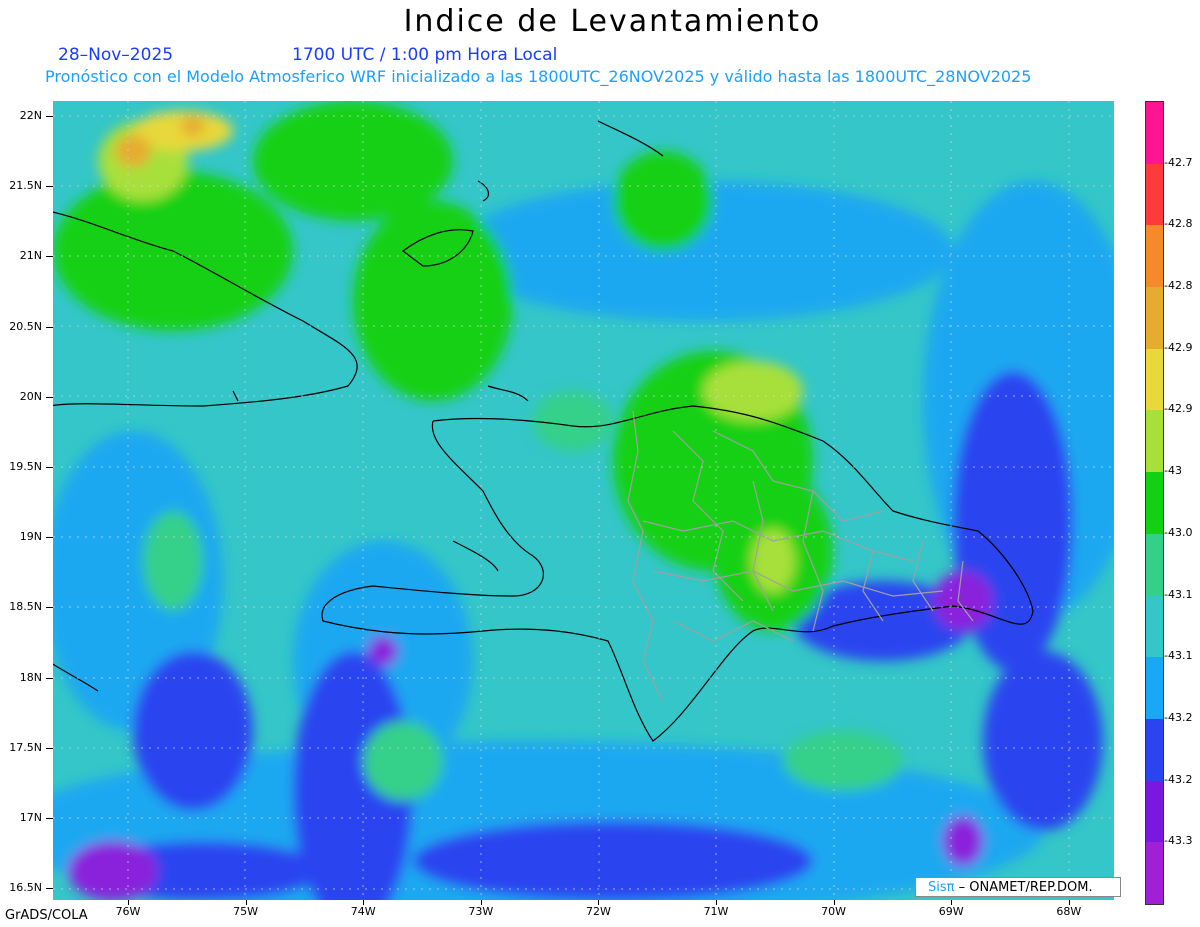 This screenshot has width=1200, height=927. I want to click on logo-org-text: – ONAMET/REP.DOM., so click(1025, 887).